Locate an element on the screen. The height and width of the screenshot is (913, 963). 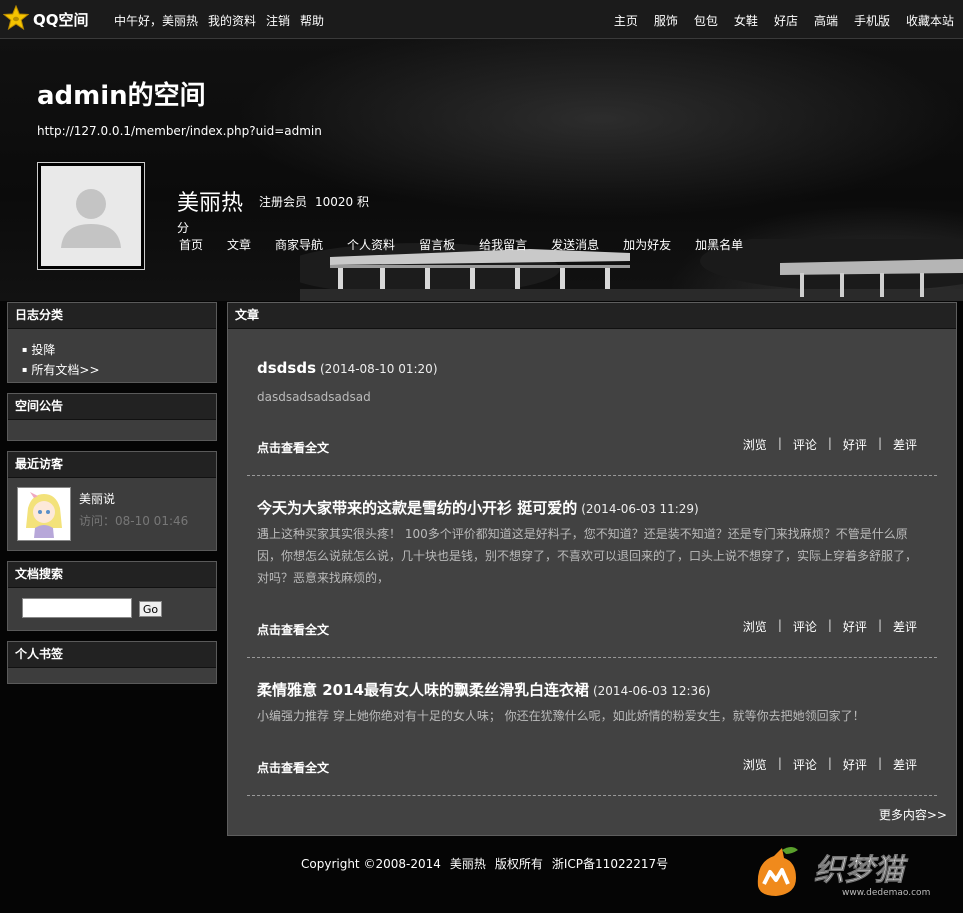
go-button: Go is located at coordinates (150, 609).